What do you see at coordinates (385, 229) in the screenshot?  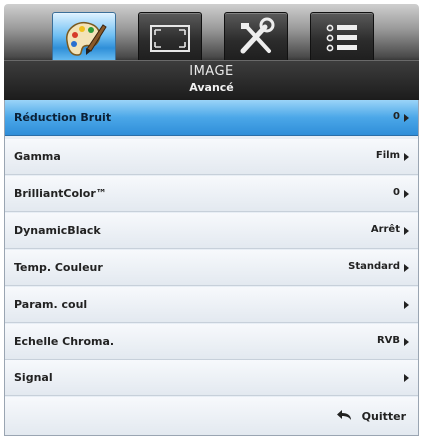 I see `menu-item-value: Arrêt` at bounding box center [385, 229].